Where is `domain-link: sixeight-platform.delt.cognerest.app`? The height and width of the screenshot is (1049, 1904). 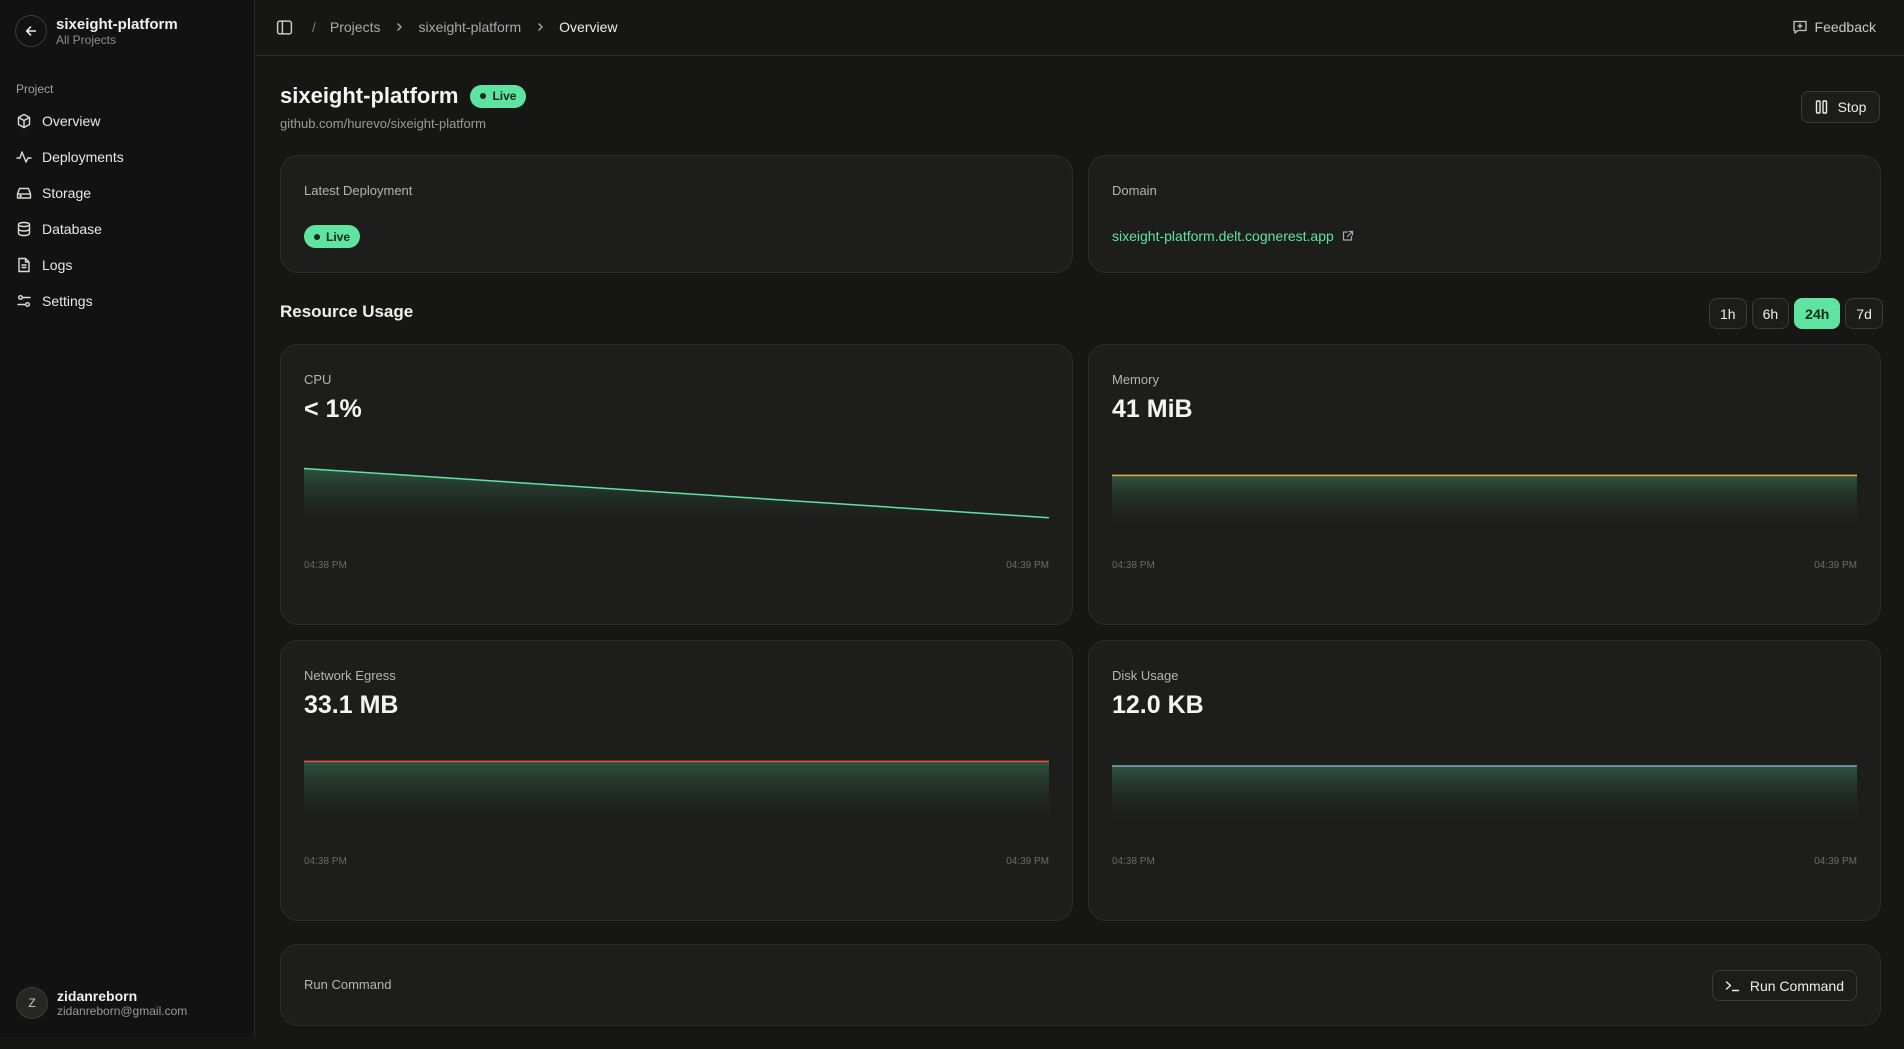
domain-link: sixeight-platform.delt.cognerest.app is located at coordinates (1233, 236).